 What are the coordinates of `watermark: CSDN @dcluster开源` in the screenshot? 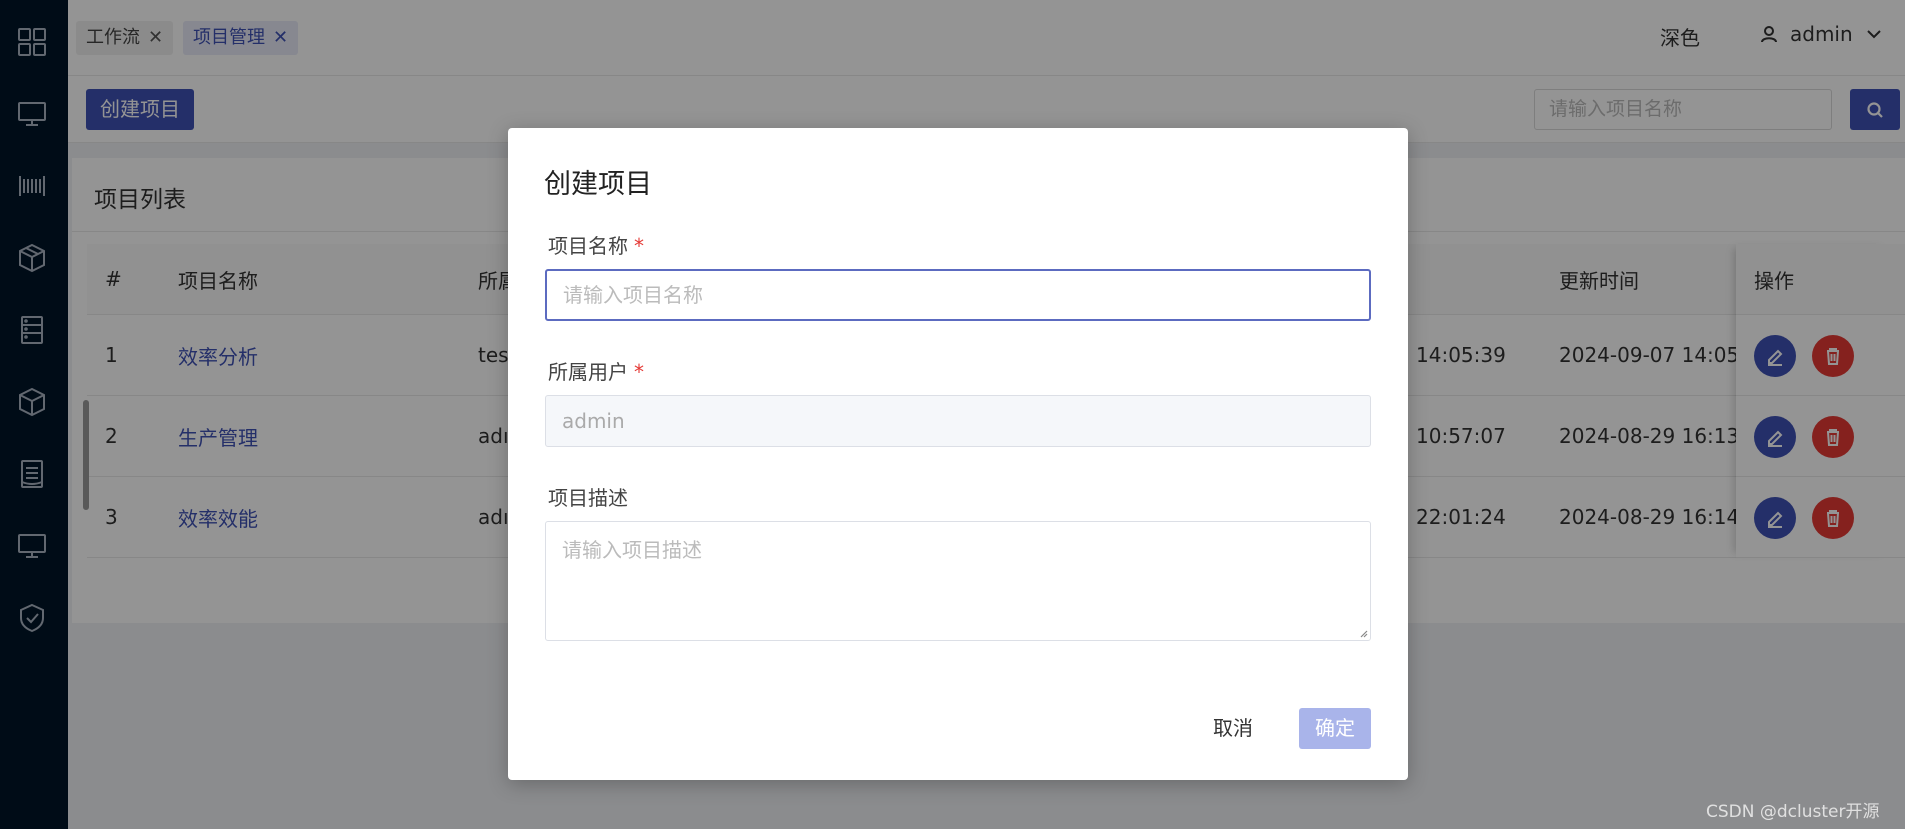 It's located at (1793, 812).